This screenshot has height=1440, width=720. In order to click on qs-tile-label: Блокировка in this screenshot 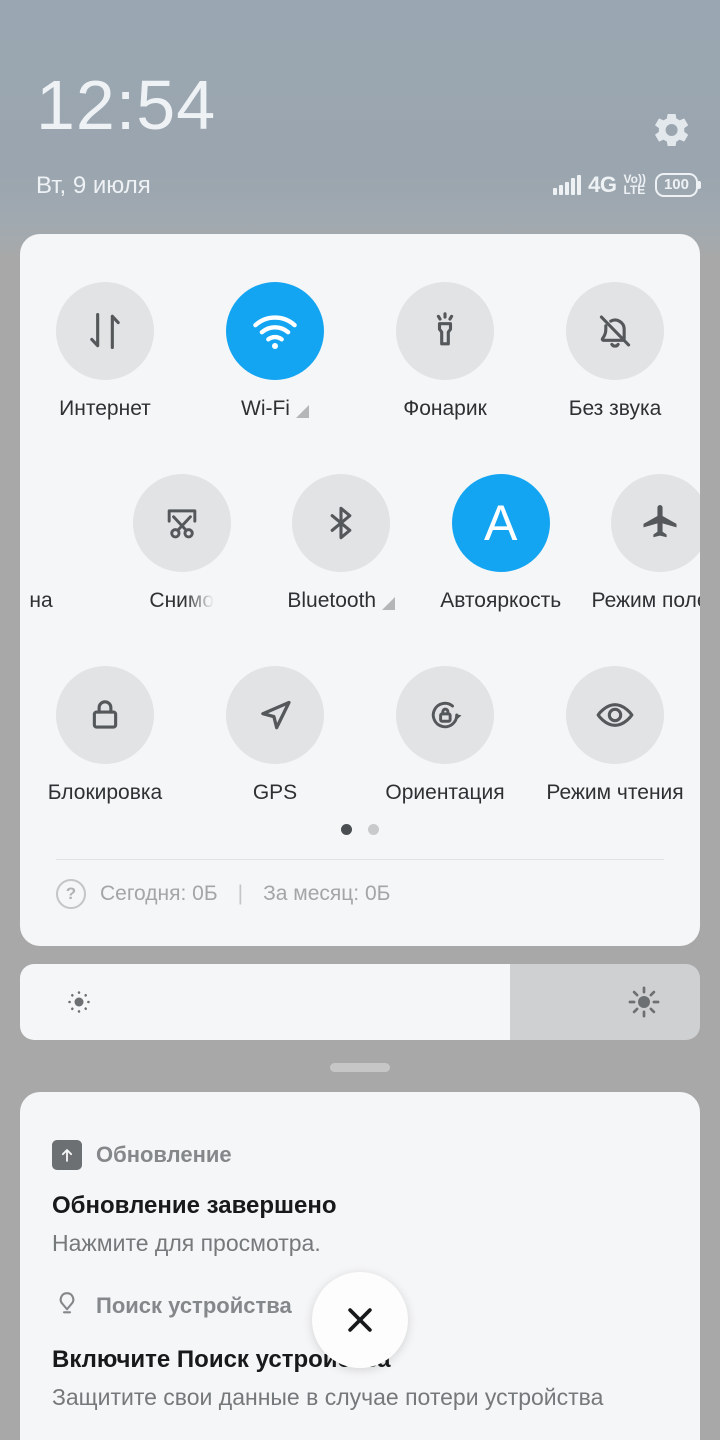, I will do `click(105, 792)`.